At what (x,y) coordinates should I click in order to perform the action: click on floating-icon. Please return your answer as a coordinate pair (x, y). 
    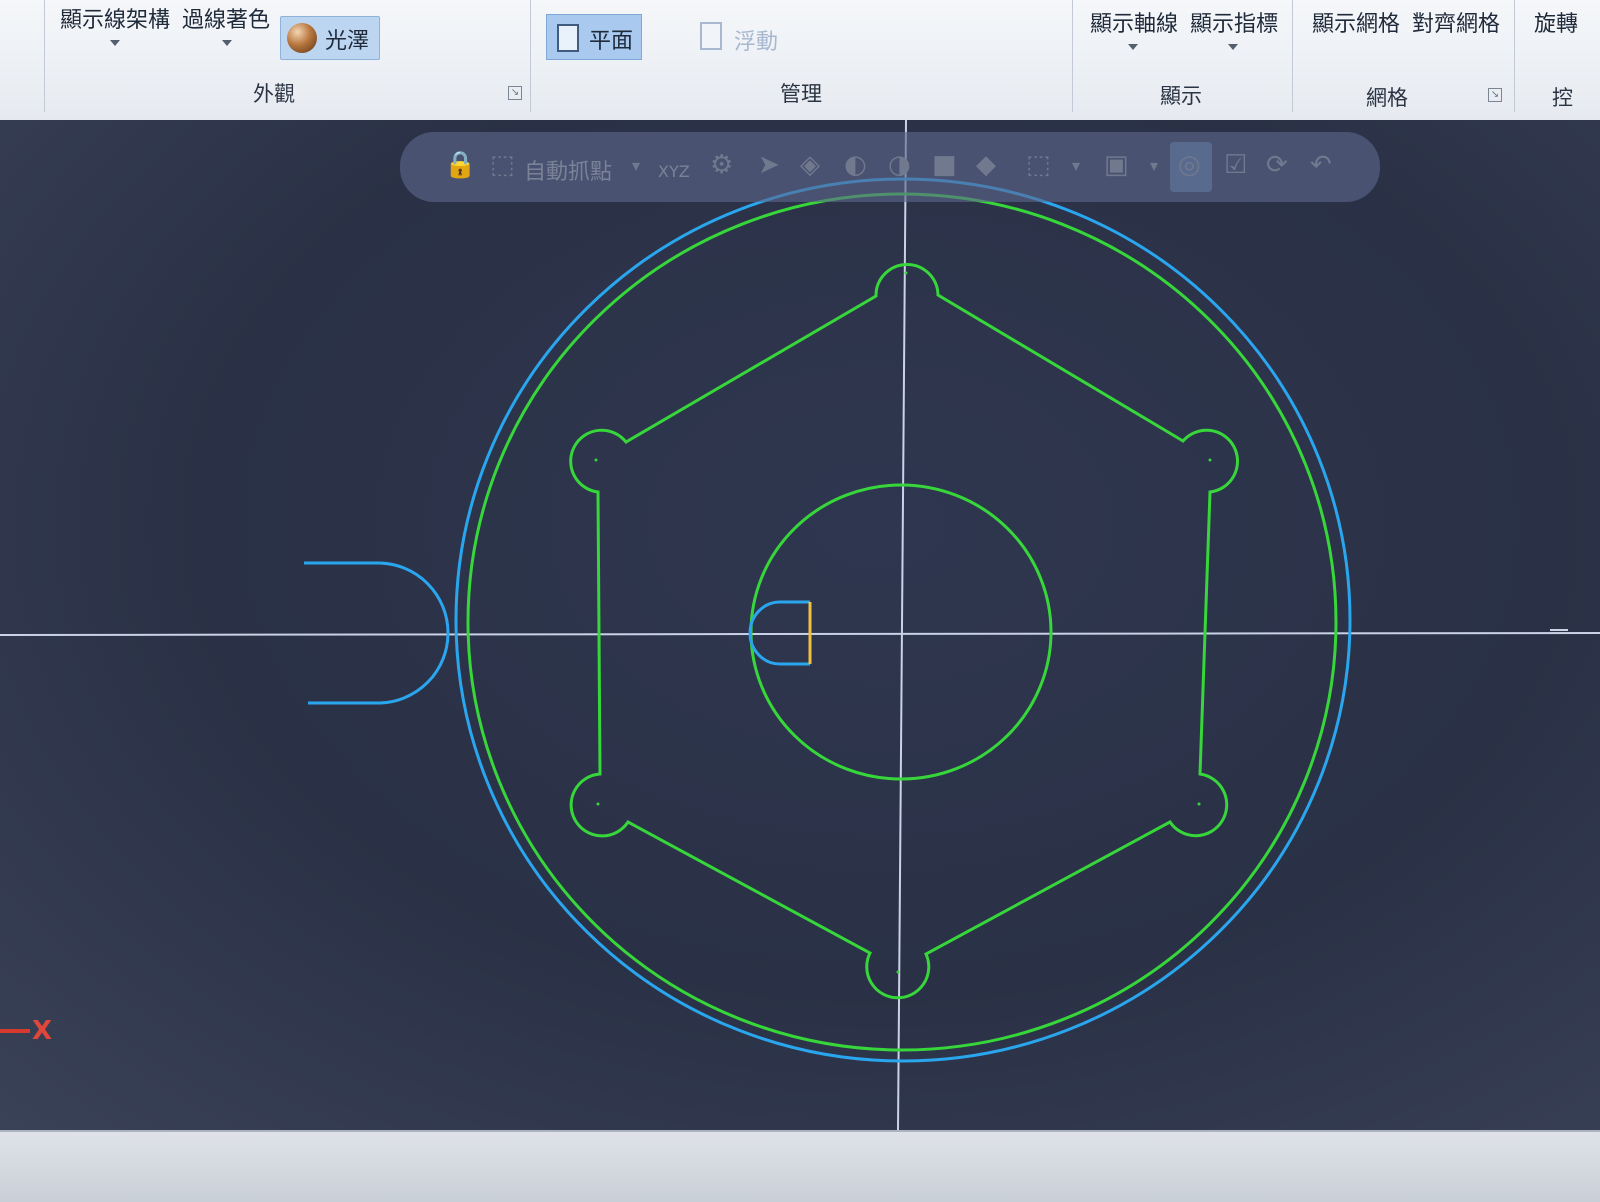
    Looking at the image, I should click on (711, 36).